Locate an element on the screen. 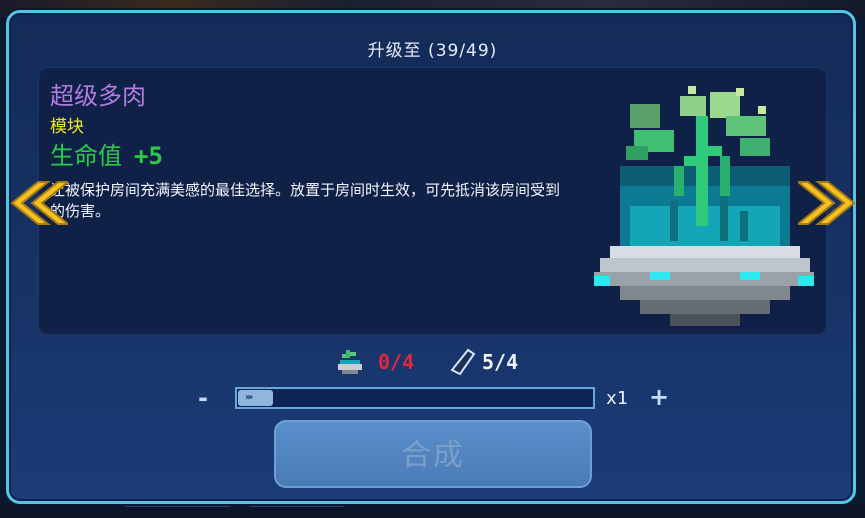 The width and height of the screenshot is (865, 518). item-description: 让被保护房间充满美感的最佳选择。放置于房间时生效，可先抵消该房间受到的伤害。 is located at coordinates (305, 200).